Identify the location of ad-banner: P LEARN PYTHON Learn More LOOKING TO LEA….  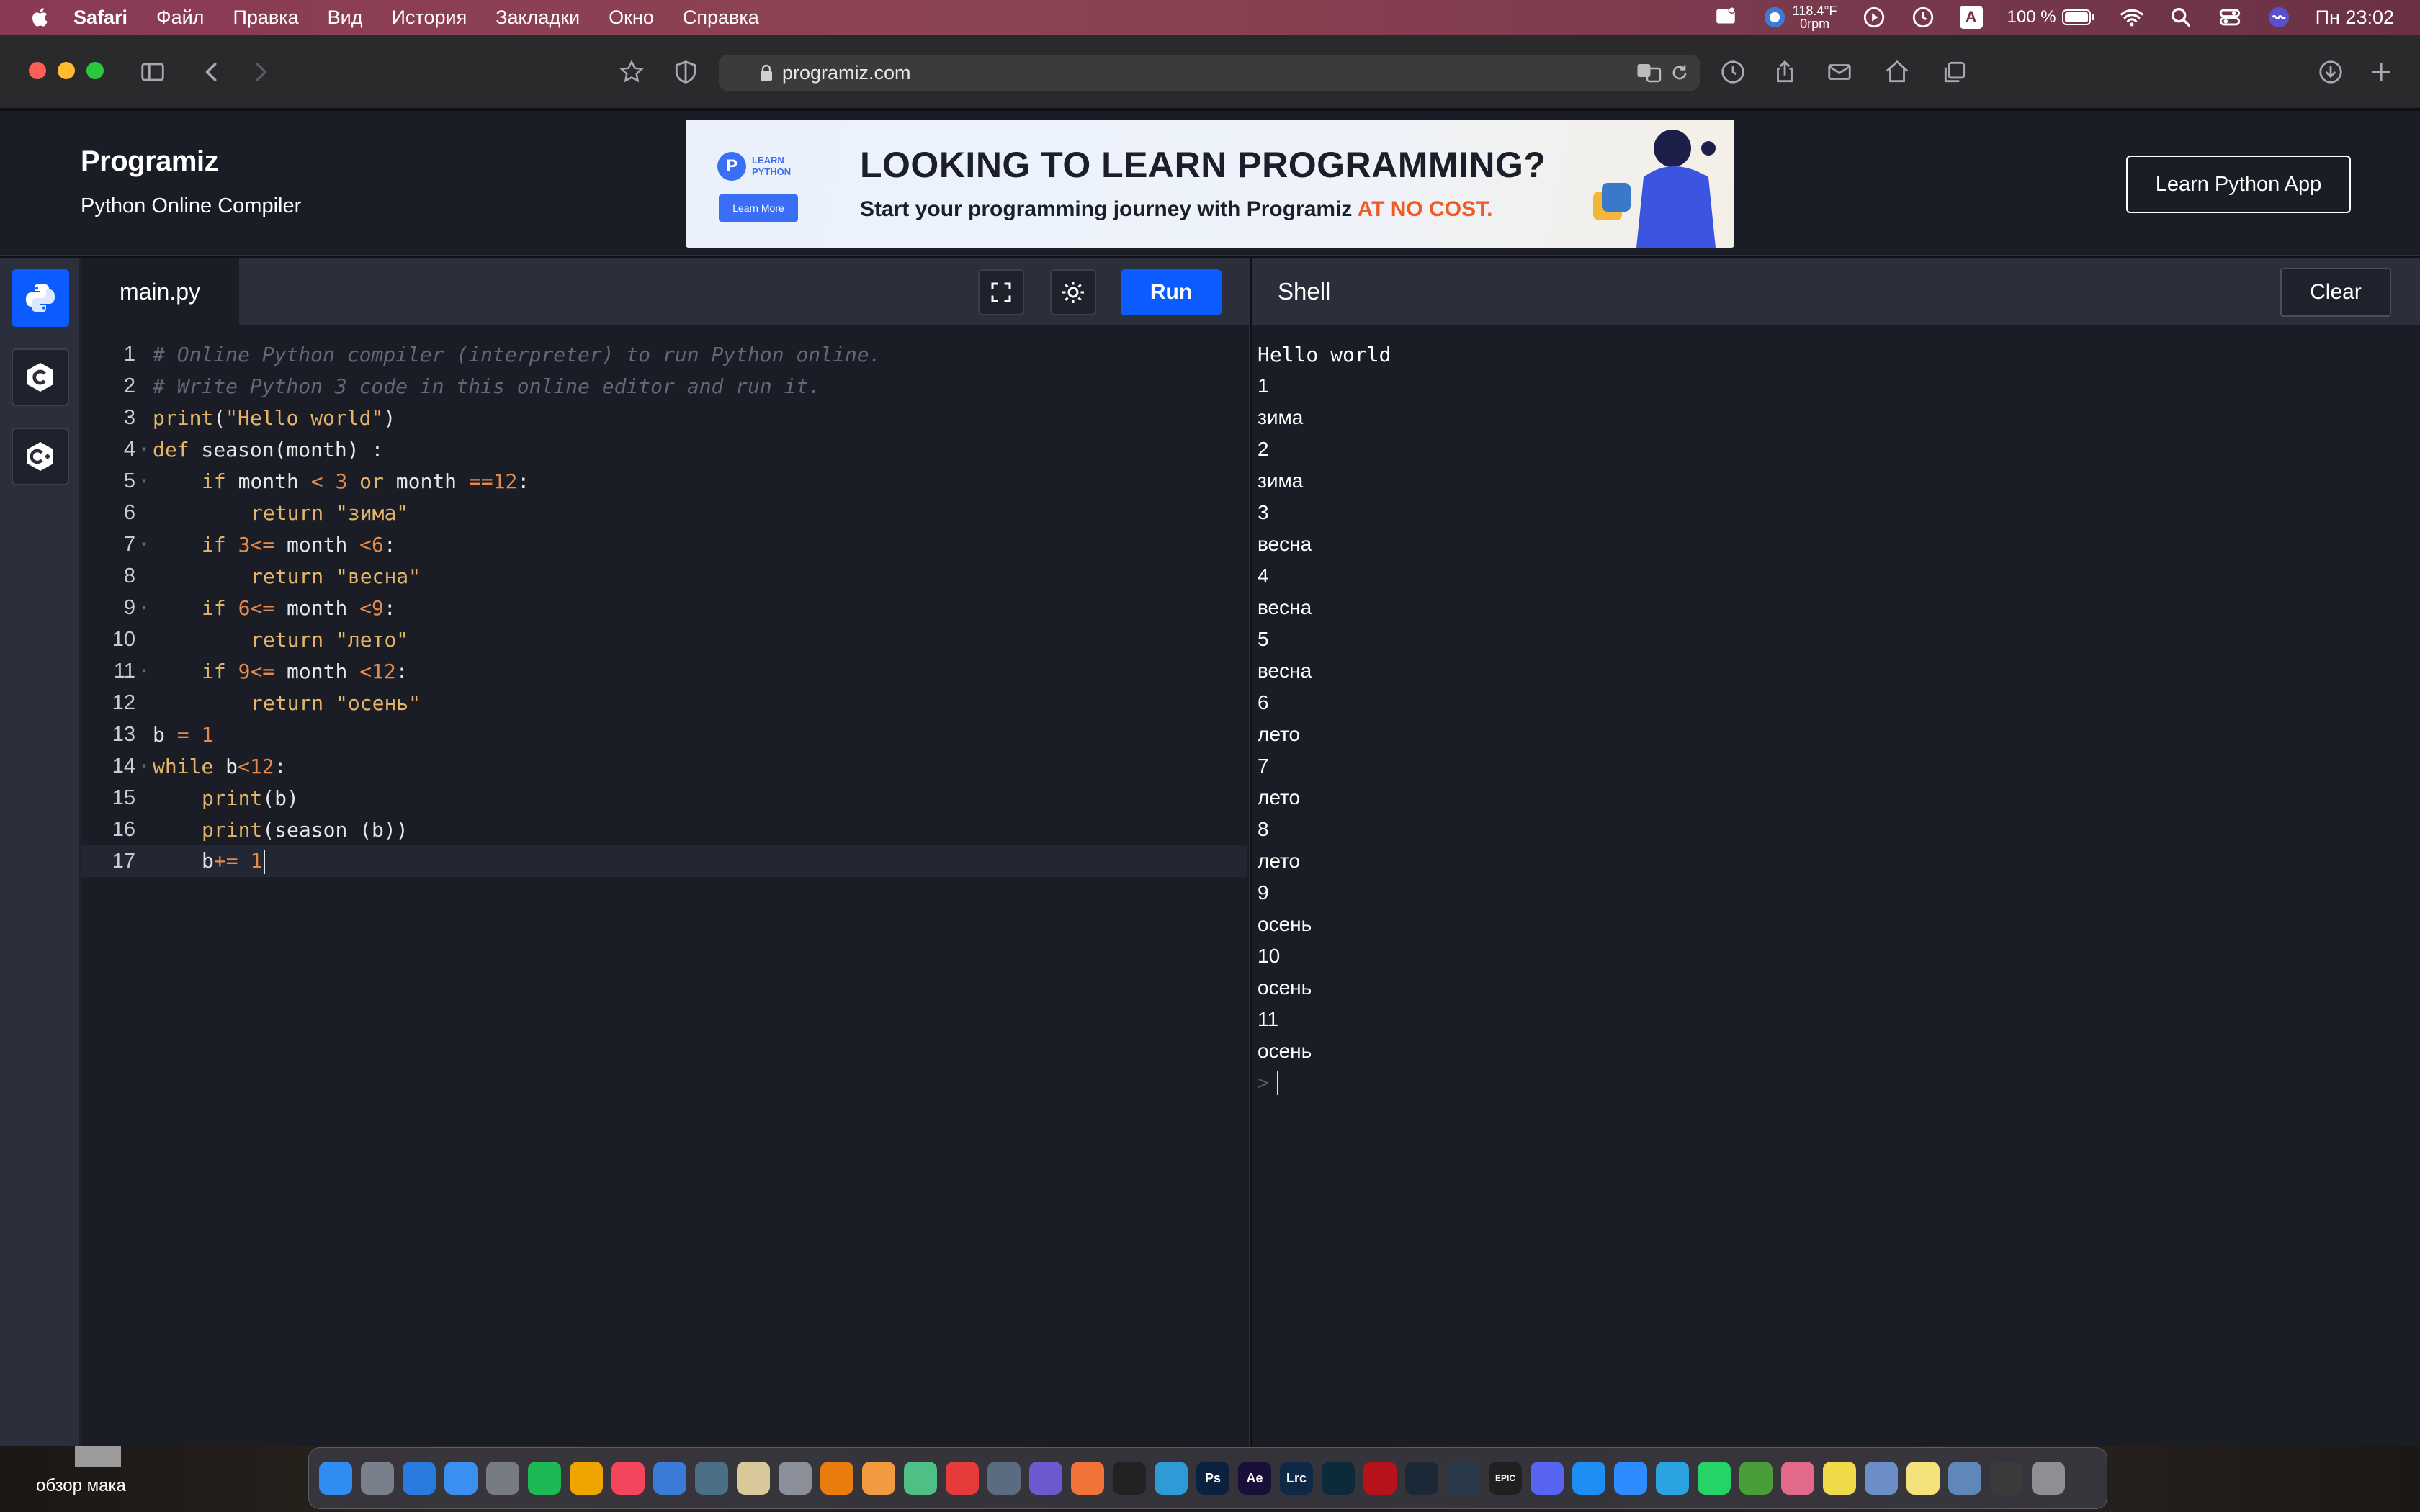
(1210, 184).